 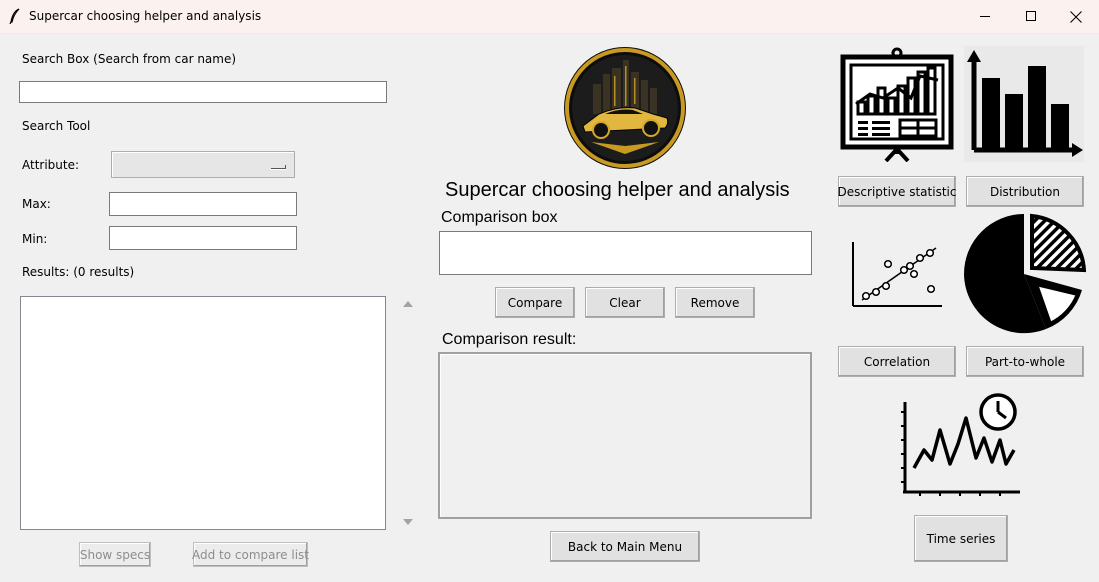 What do you see at coordinates (625, 435) in the screenshot?
I see `comparison-result-area` at bounding box center [625, 435].